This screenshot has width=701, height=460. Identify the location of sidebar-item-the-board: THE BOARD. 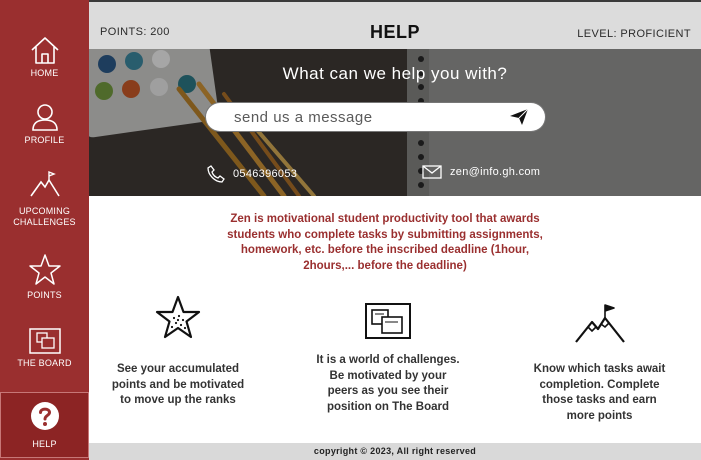
(44, 348).